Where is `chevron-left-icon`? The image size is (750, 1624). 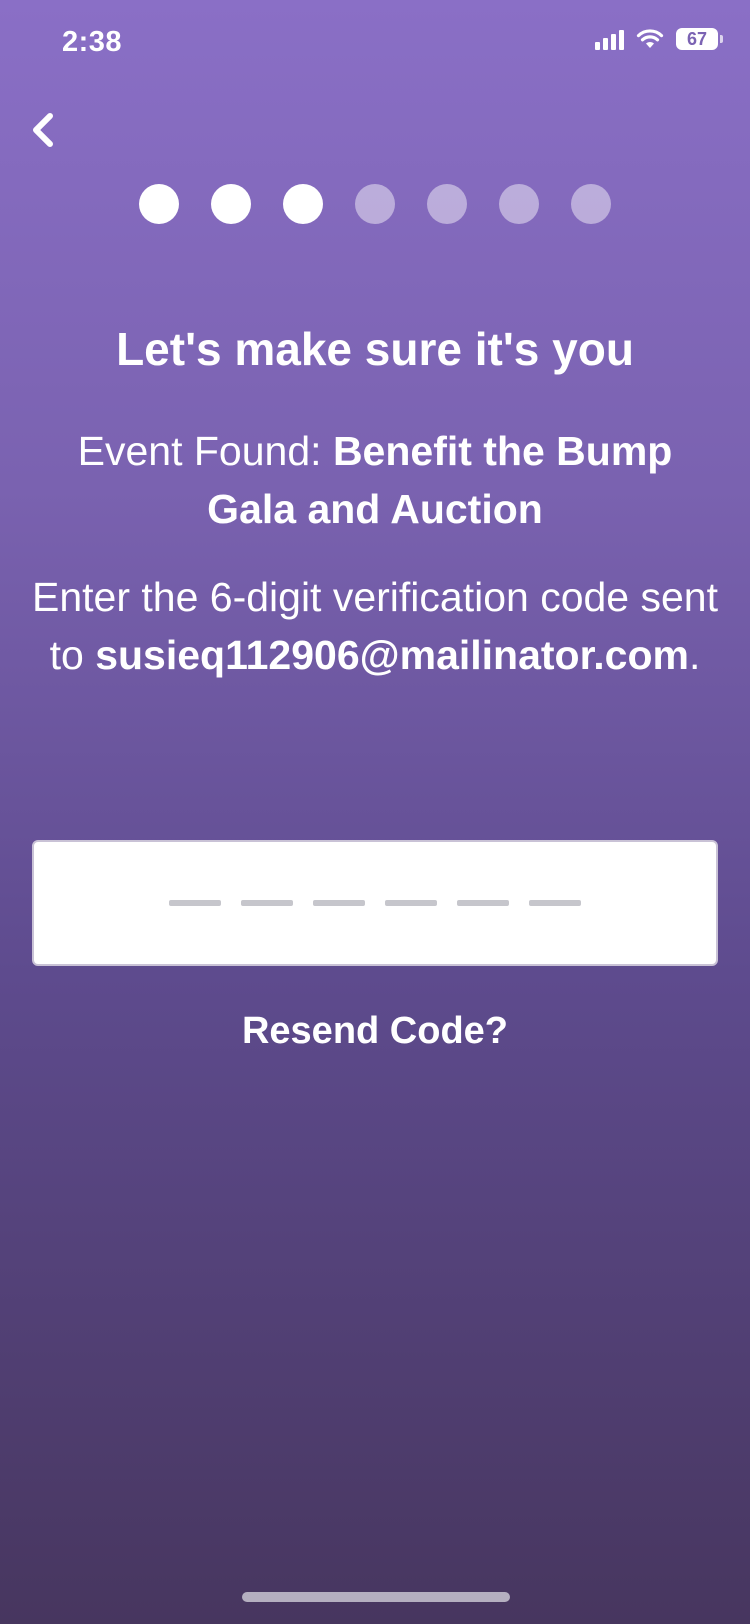 chevron-left-icon is located at coordinates (43, 130).